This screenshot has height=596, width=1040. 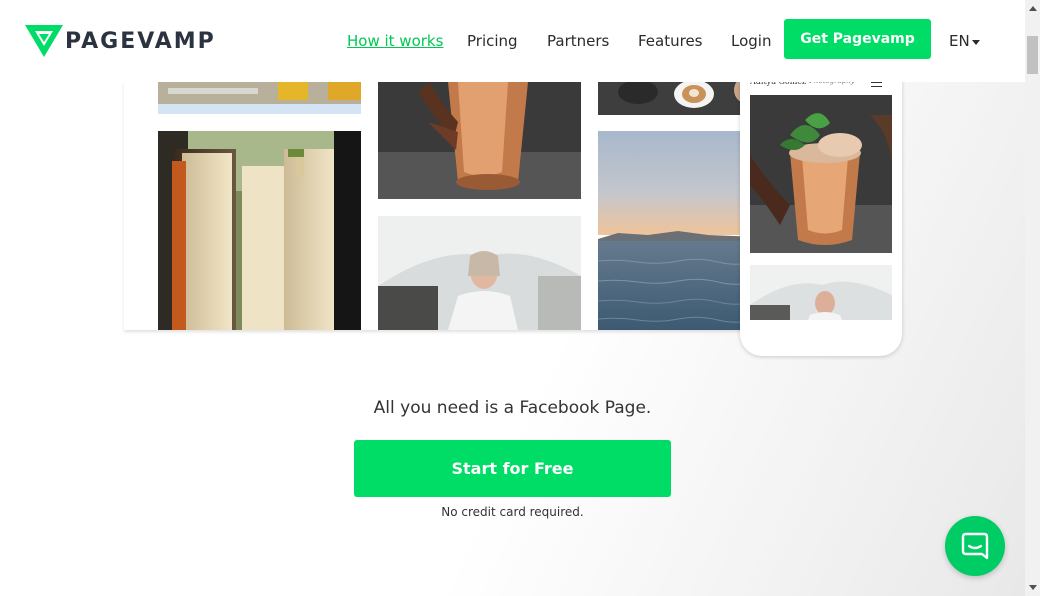 I want to click on copper-mug-photo, so click(x=479, y=140).